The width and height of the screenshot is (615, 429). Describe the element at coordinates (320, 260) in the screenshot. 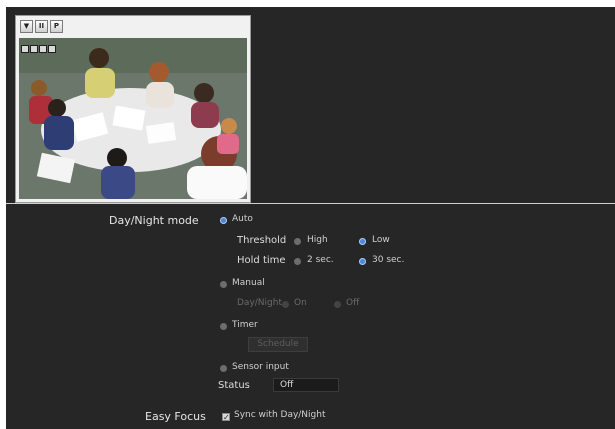

I see `hold-2sec-label: 2 sec.` at that location.